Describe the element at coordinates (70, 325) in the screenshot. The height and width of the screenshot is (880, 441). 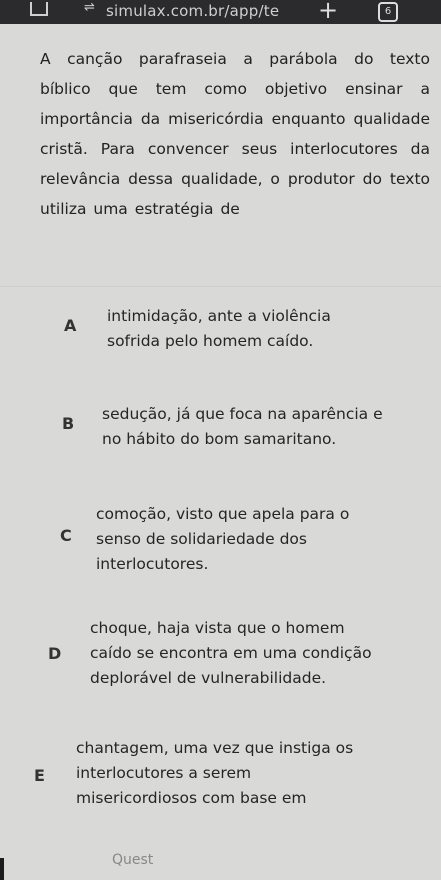
I see `option-letter: A` at that location.